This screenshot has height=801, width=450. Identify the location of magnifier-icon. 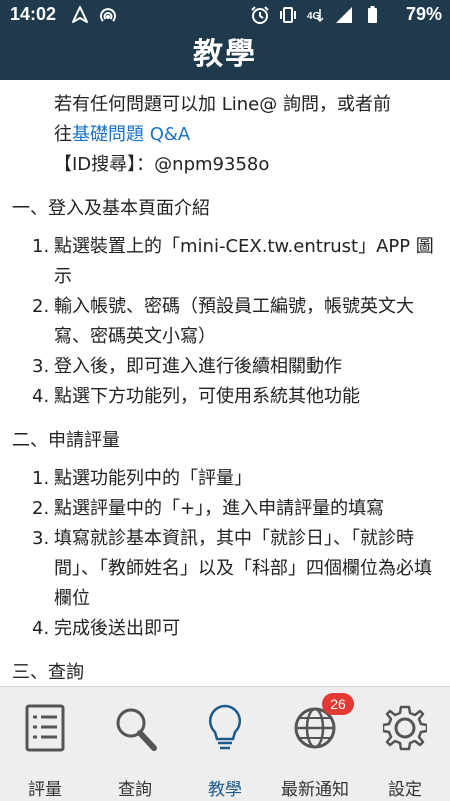
(136, 729).